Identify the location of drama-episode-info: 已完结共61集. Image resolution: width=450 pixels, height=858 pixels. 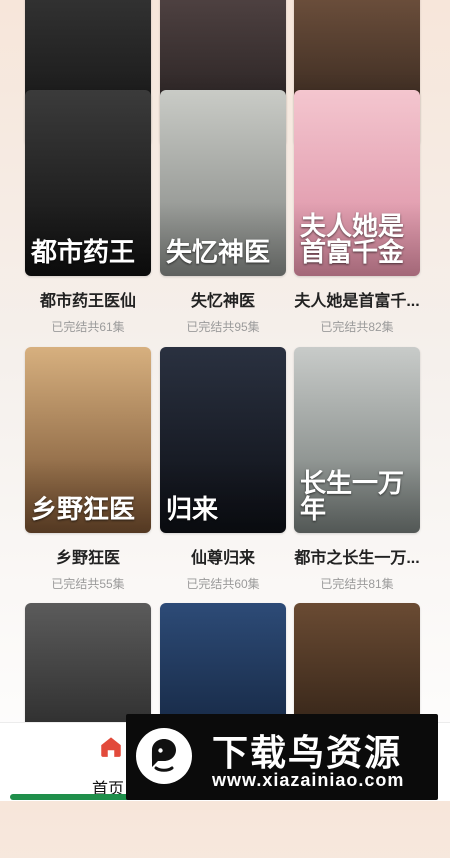
(88, 327).